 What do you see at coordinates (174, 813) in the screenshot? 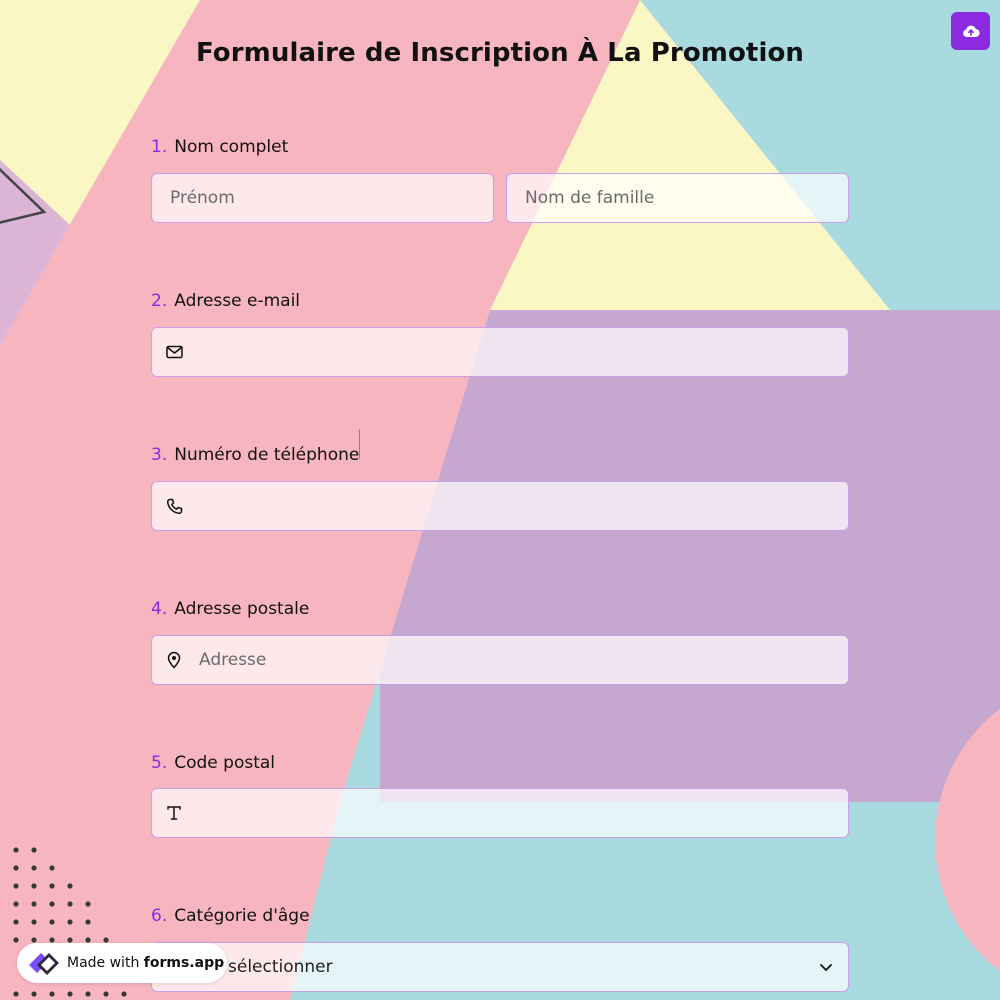
I see `text-type-icon` at bounding box center [174, 813].